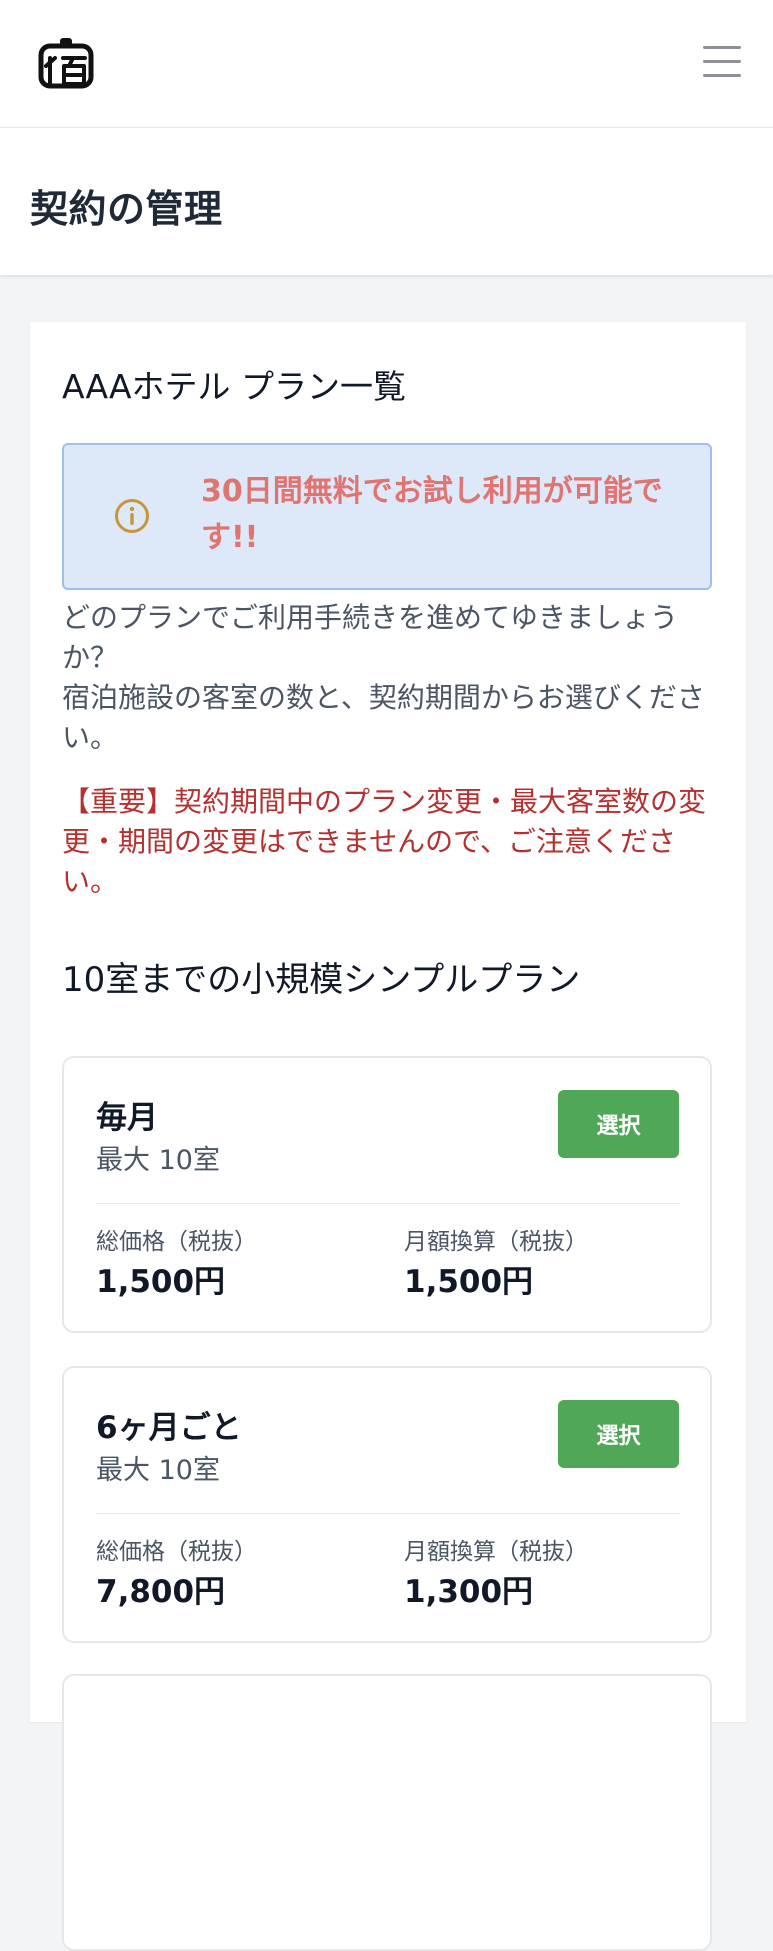 The width and height of the screenshot is (773, 1951). Describe the element at coordinates (132, 516) in the screenshot. I see `info-icon` at that location.